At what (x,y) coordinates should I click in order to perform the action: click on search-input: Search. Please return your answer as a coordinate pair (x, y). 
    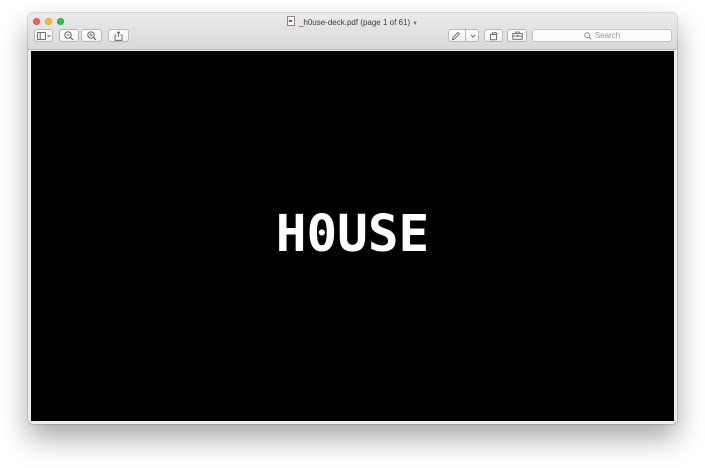
    Looking at the image, I should click on (602, 35).